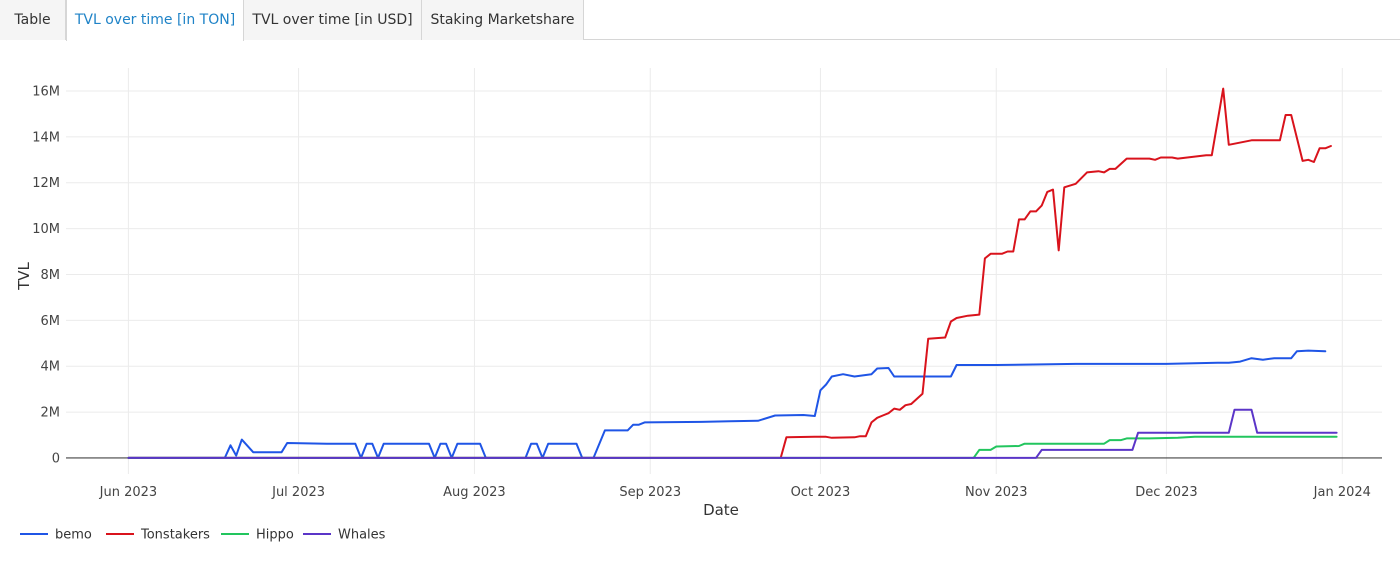  What do you see at coordinates (56, 458) in the screenshot?
I see `y-tick-label: 0` at bounding box center [56, 458].